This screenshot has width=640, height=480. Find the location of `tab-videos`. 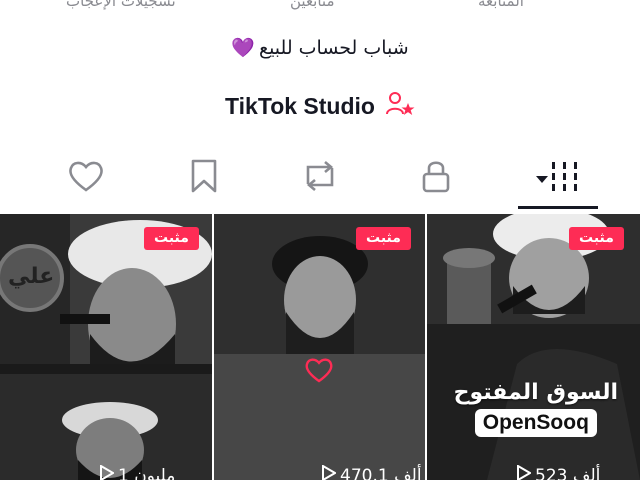

tab-videos is located at coordinates (558, 178).